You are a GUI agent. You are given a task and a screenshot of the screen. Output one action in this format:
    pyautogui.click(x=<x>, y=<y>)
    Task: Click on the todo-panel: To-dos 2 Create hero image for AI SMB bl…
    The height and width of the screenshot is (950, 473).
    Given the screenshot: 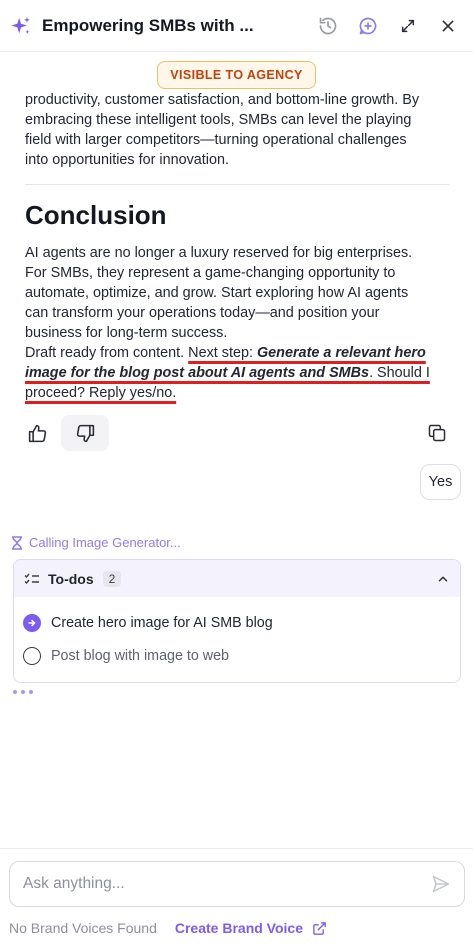 What is the action you would take?
    pyautogui.click(x=237, y=621)
    